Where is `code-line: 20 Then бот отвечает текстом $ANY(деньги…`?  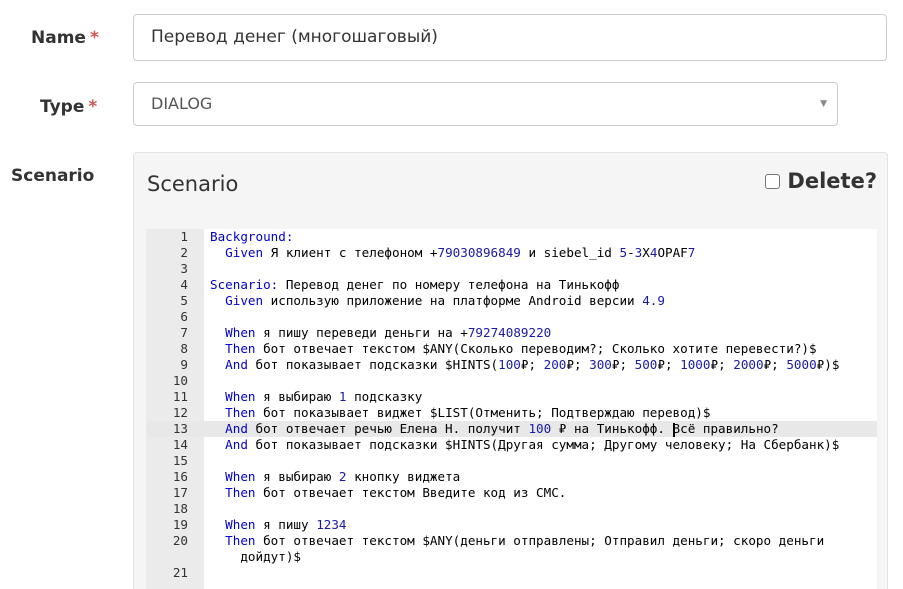
code-line: 20 Then бот отвечает текстом $ANY(деньги… is located at coordinates (511, 549).